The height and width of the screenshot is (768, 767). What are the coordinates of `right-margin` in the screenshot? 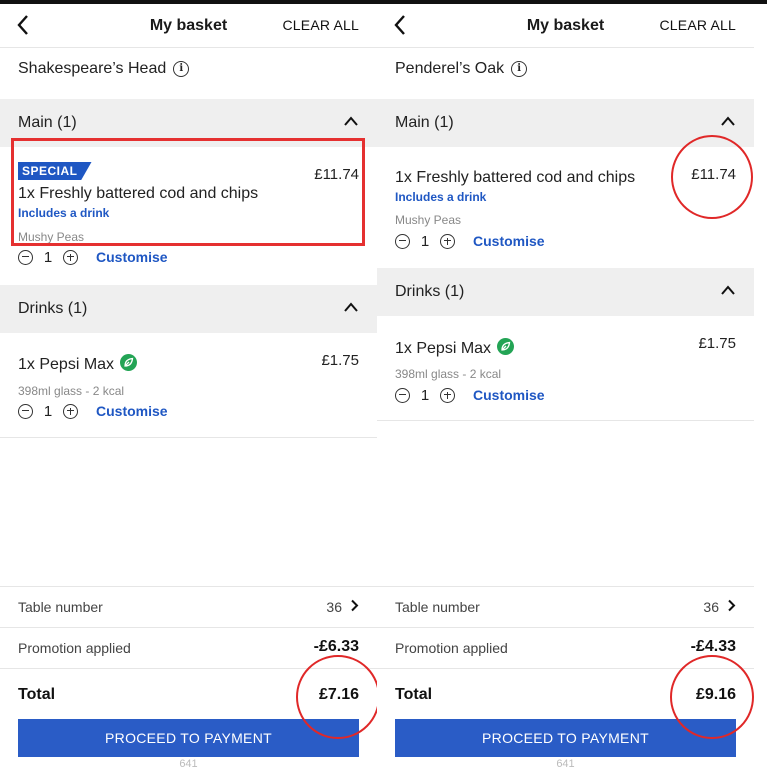 It's located at (760, 386).